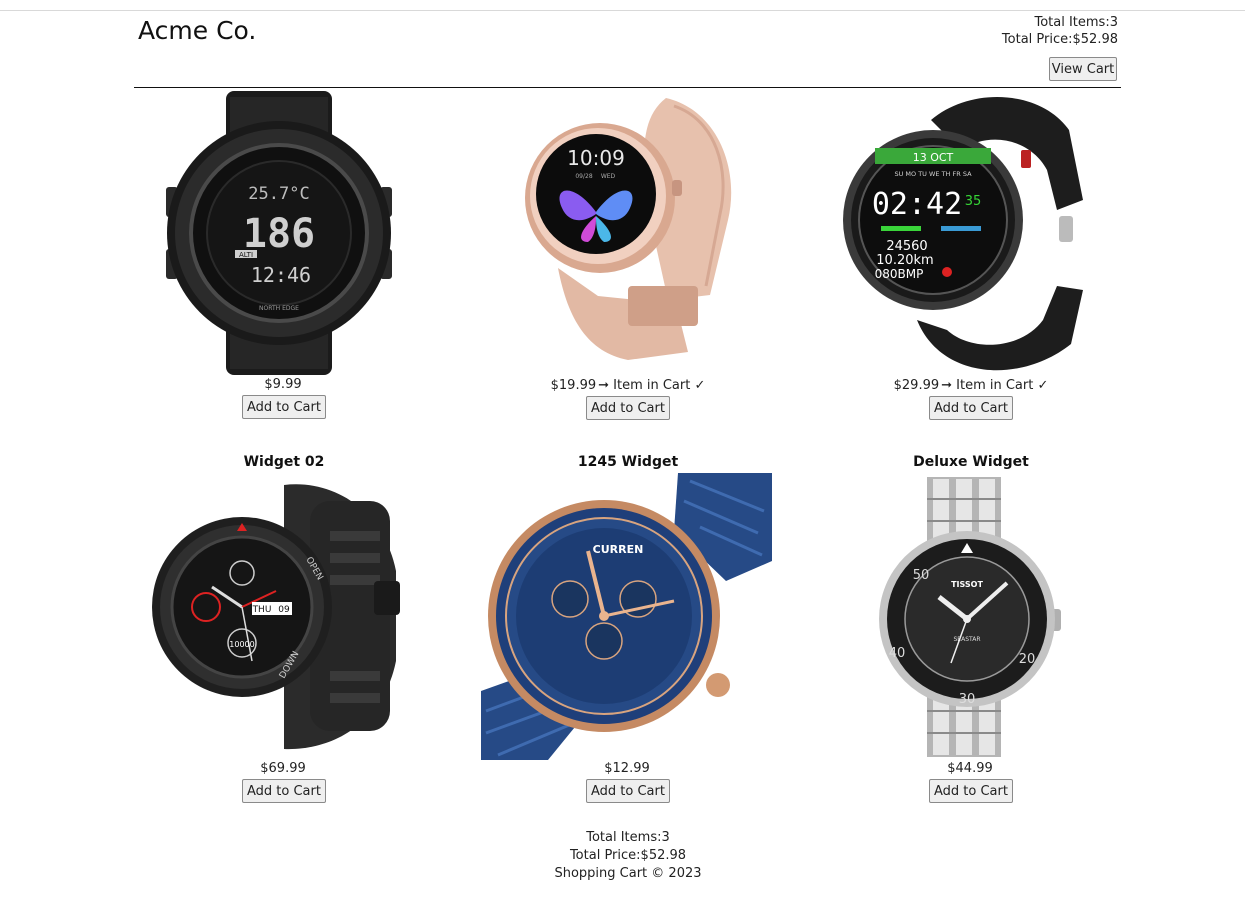 The width and height of the screenshot is (1245, 898). I want to click on blue-chronograph-watch-icon: CURREN, so click(628, 616).